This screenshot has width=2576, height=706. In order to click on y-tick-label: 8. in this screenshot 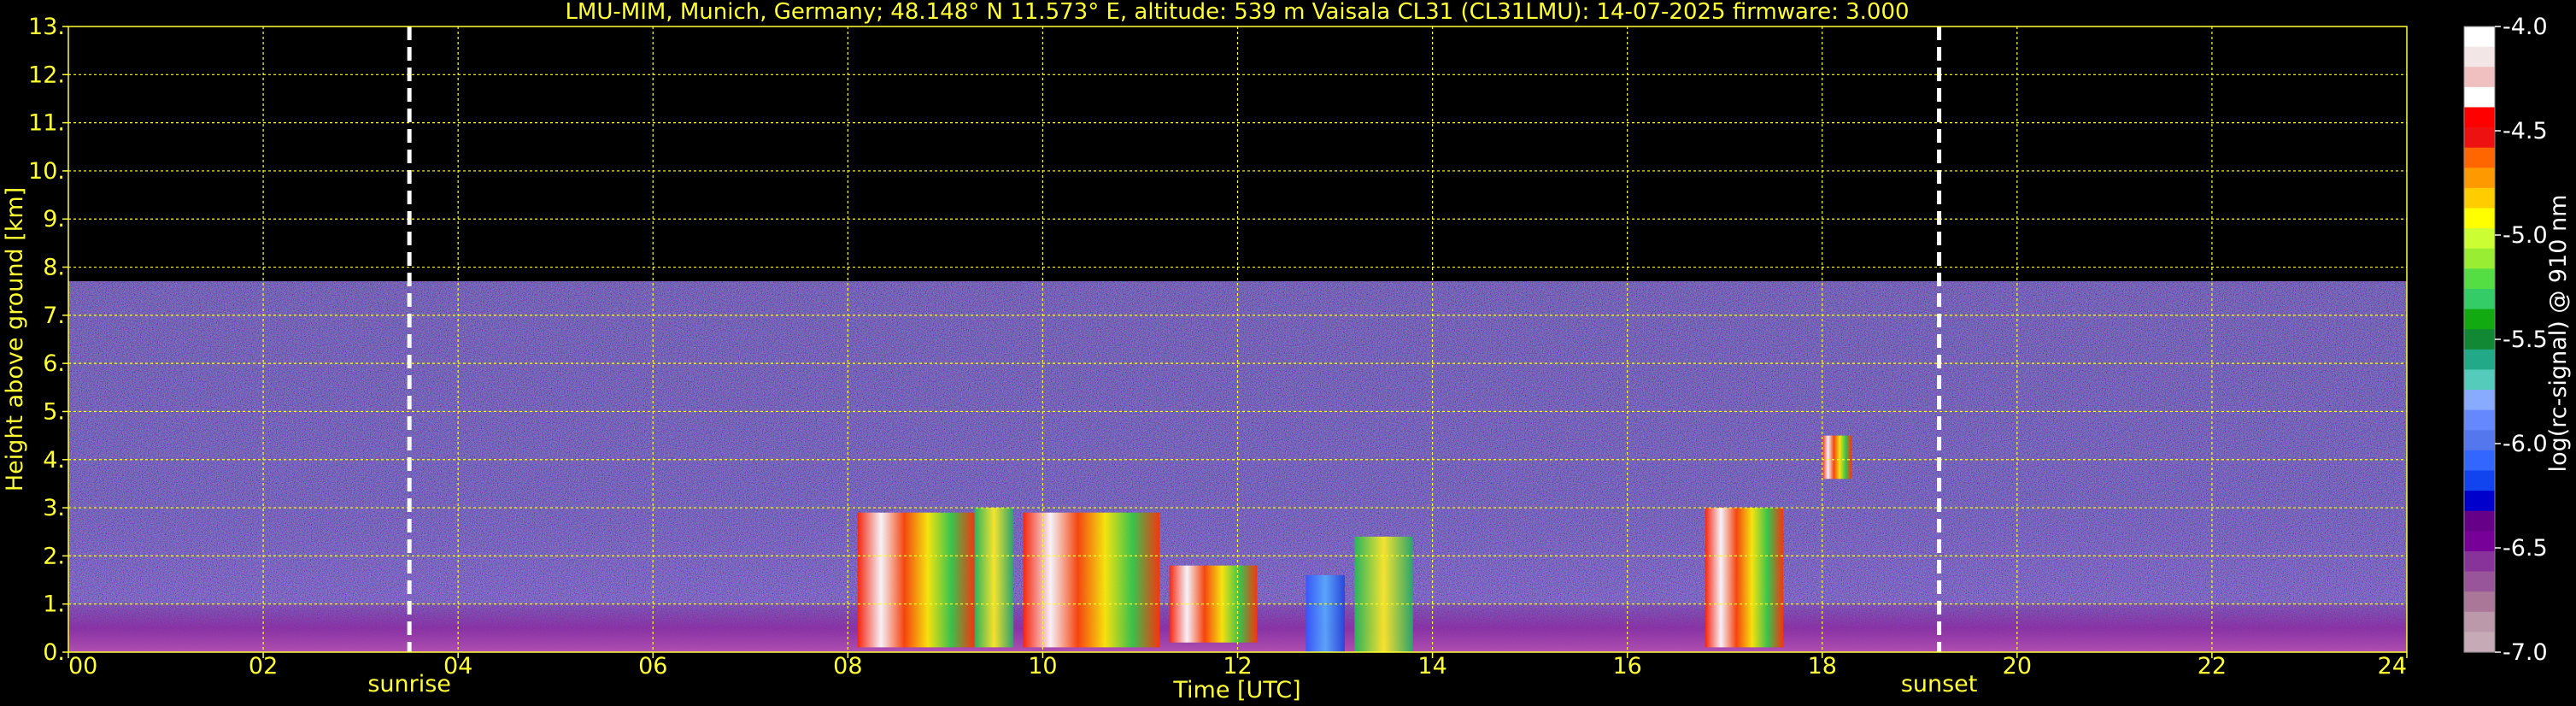, I will do `click(54, 268)`.